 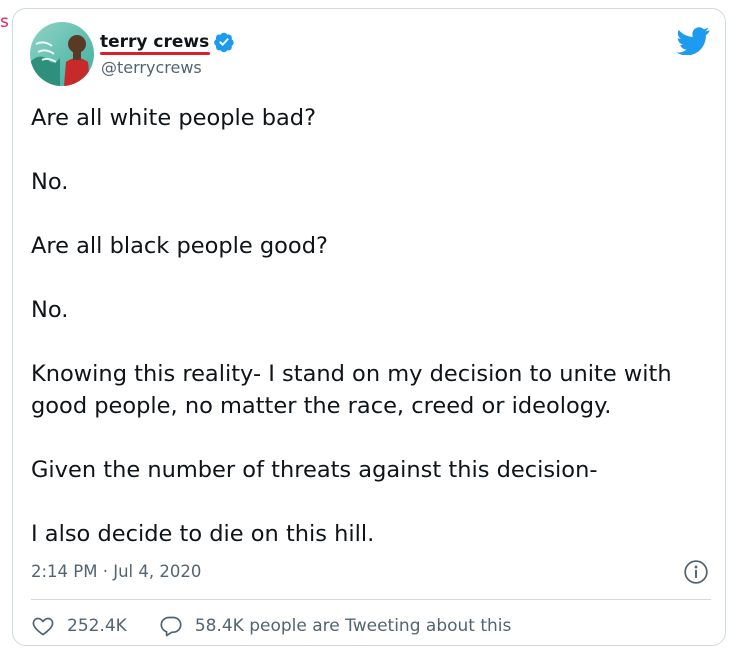 I want to click on conversation-button: 58.4K people are Tweeting about this, so click(x=335, y=626).